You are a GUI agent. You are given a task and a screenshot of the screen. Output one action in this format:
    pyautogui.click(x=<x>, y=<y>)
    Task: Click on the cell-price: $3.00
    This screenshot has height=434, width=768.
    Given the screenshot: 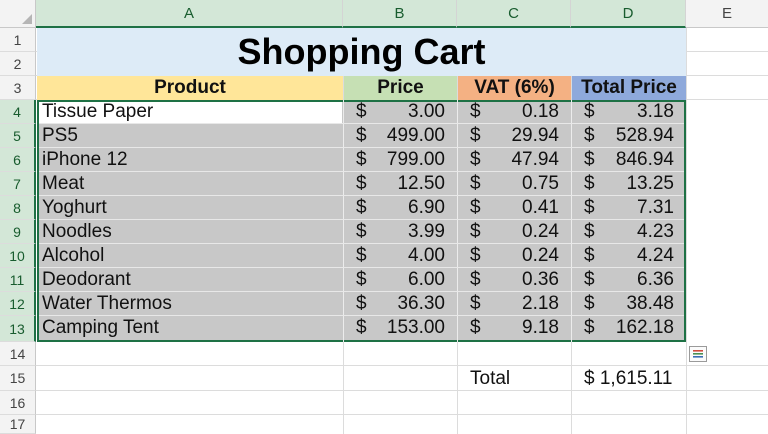 What is the action you would take?
    pyautogui.click(x=400, y=112)
    